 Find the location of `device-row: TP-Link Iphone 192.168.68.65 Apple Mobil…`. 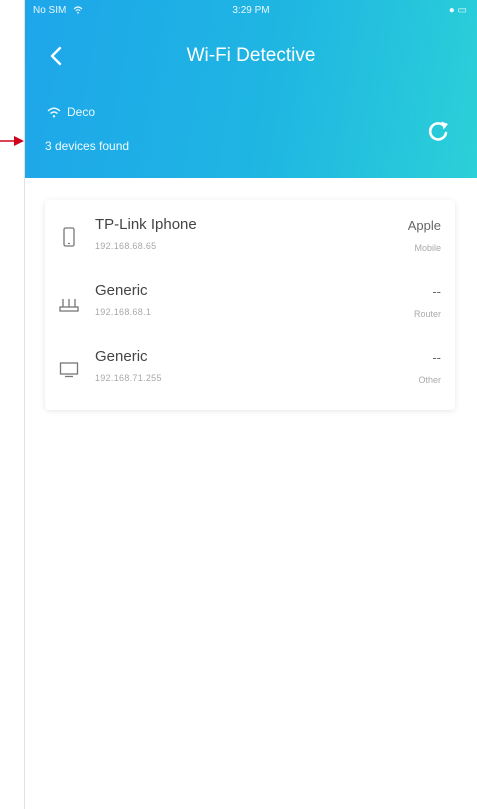

device-row: TP-Link Iphone 192.168.68.65 Apple Mobil… is located at coordinates (250, 237).